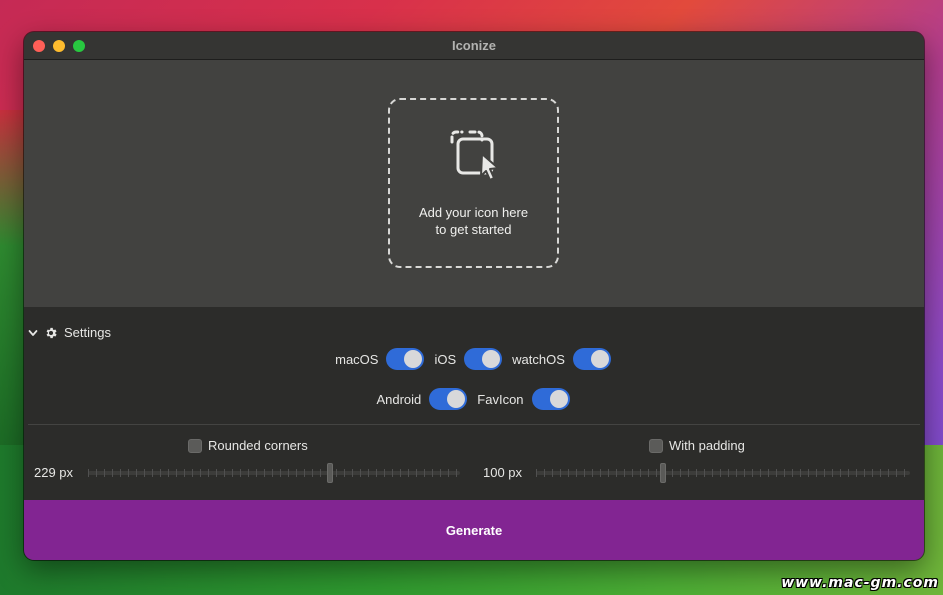 Image resolution: width=943 pixels, height=595 pixels. I want to click on padding-slider, so click(723, 473).